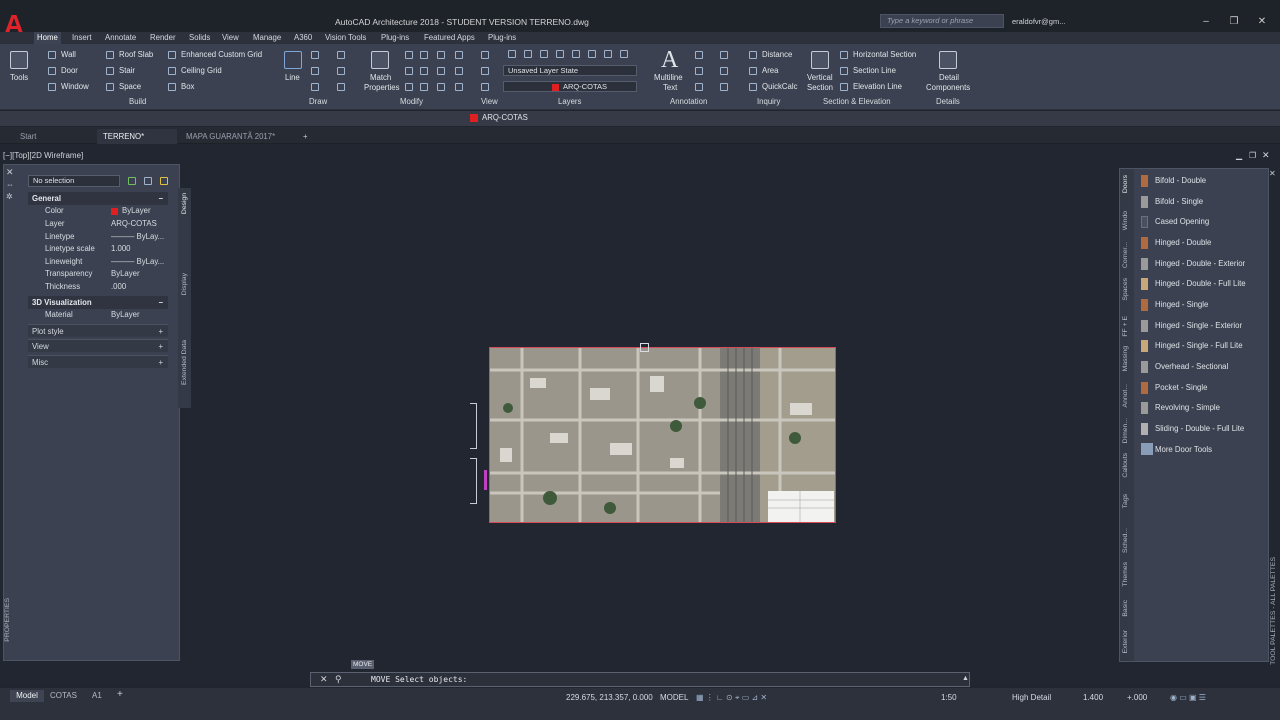 The height and width of the screenshot is (720, 1280). I want to click on circle-icon, so click(315, 71).